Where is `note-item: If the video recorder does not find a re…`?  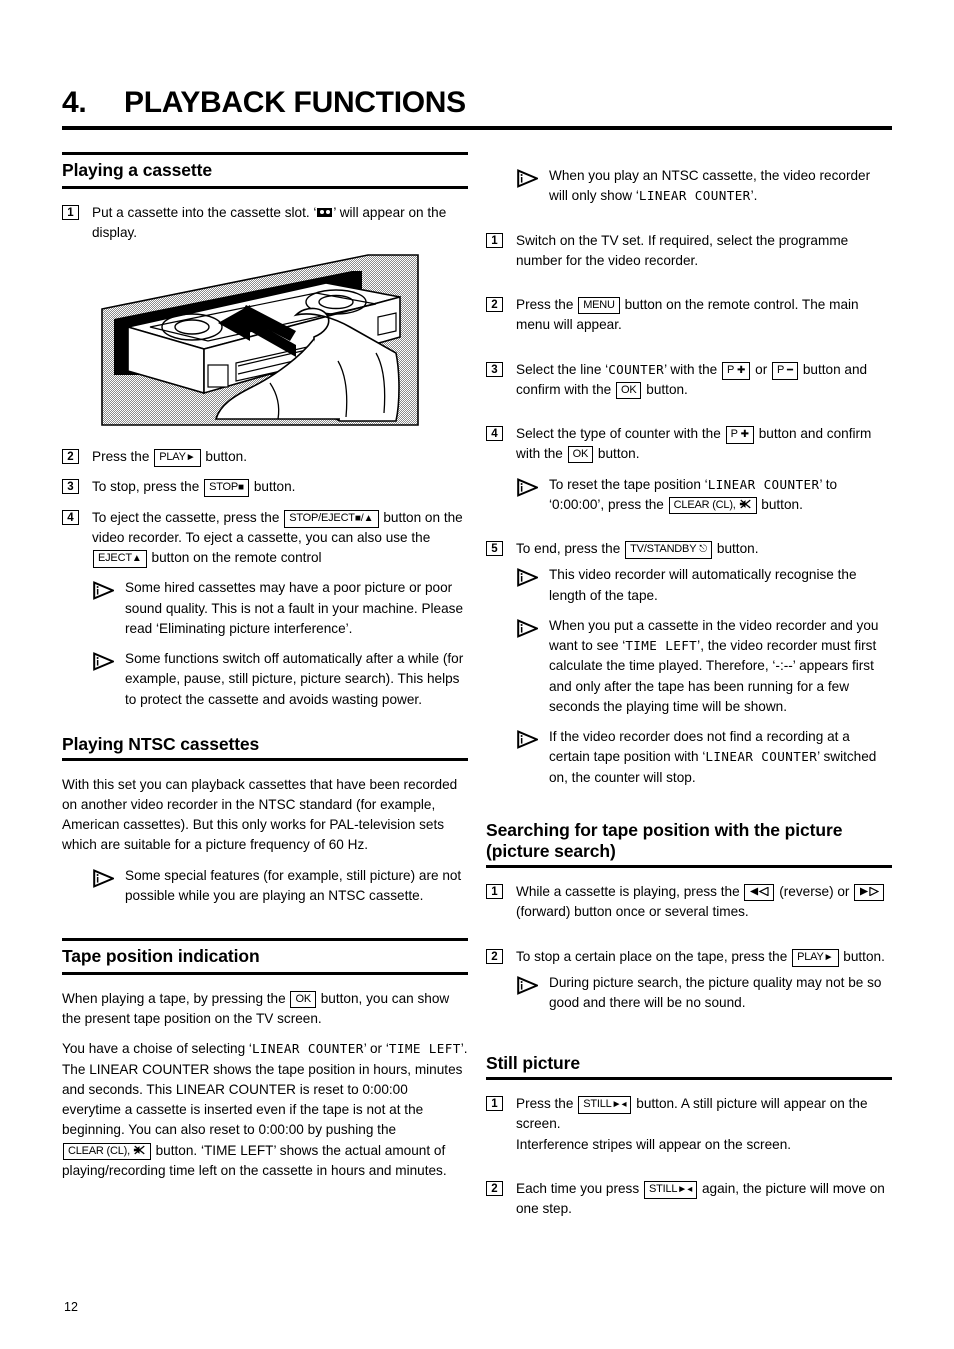
note-item: If the video recorder does not find a re… is located at coordinates (704, 757).